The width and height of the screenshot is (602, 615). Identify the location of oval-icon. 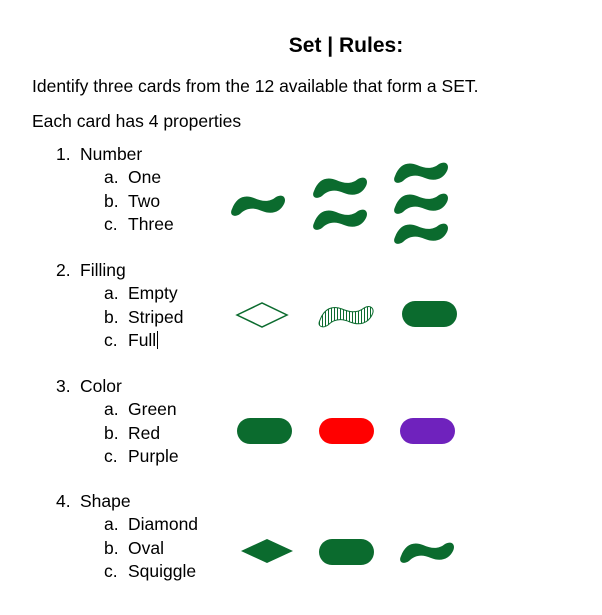
(346, 552).